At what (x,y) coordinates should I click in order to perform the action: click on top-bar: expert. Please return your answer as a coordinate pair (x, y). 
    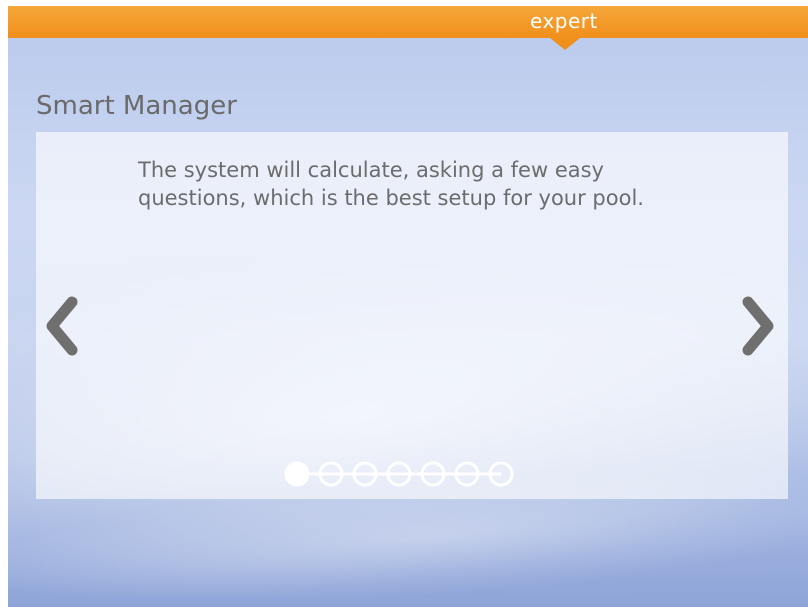
    Looking at the image, I should click on (408, 22).